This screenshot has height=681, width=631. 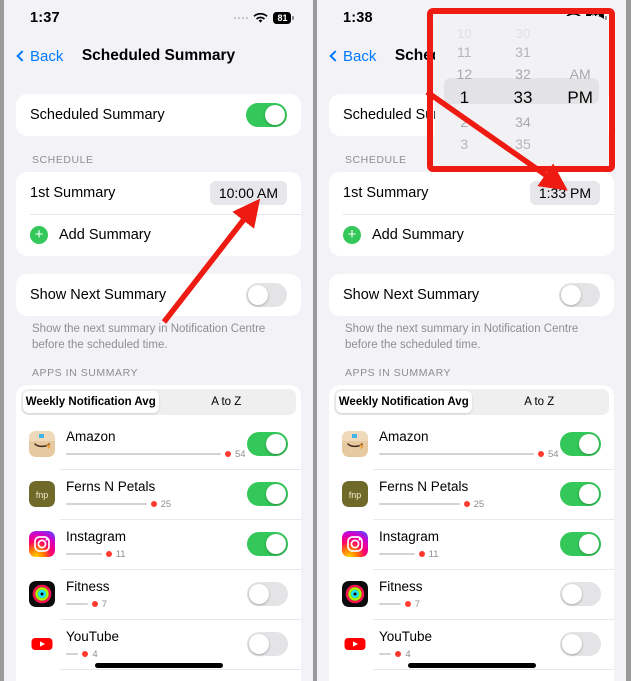 I want to click on minute-wheel: 30 31 32 33 34 35, so click(x=523, y=91).